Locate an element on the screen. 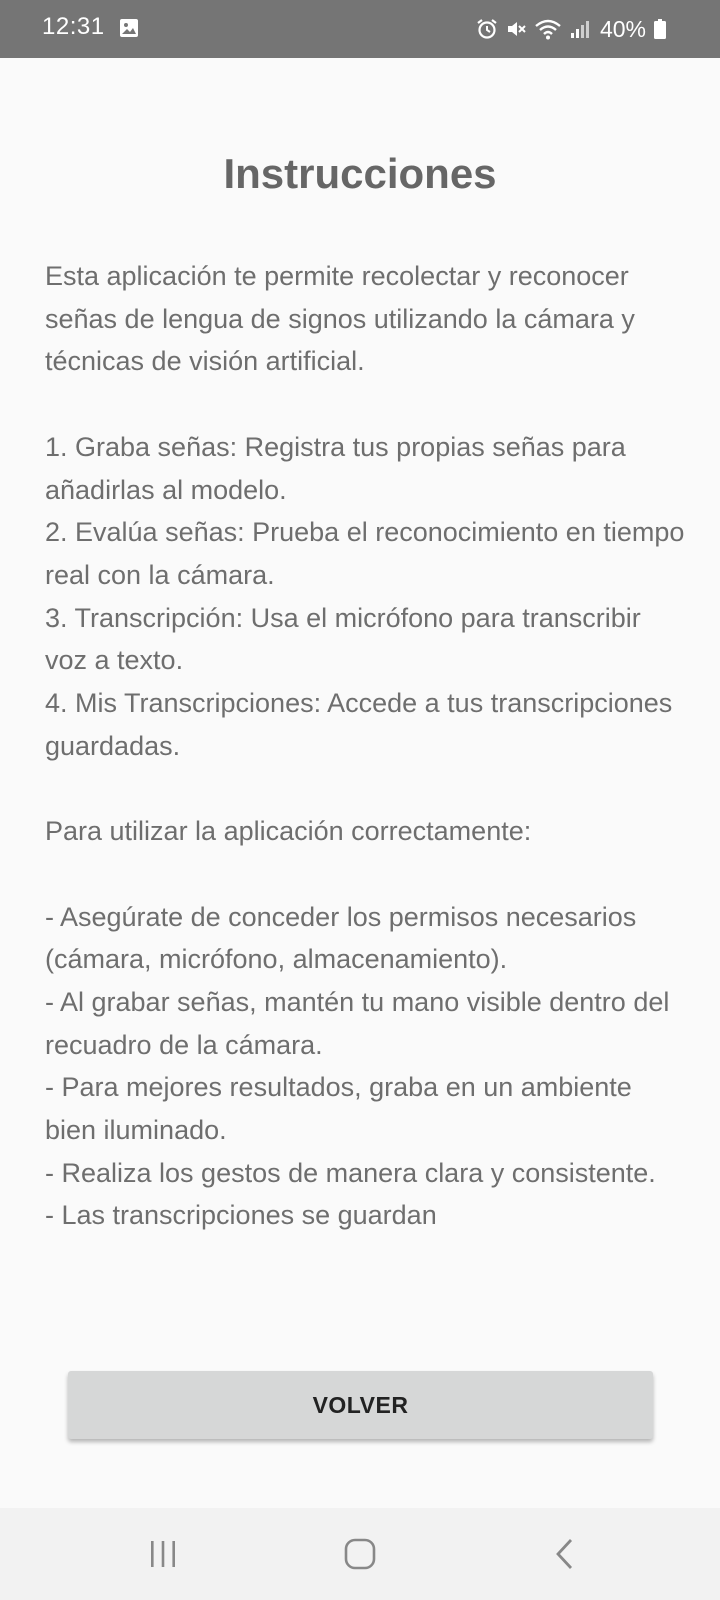  back-icon is located at coordinates (564, 1554).